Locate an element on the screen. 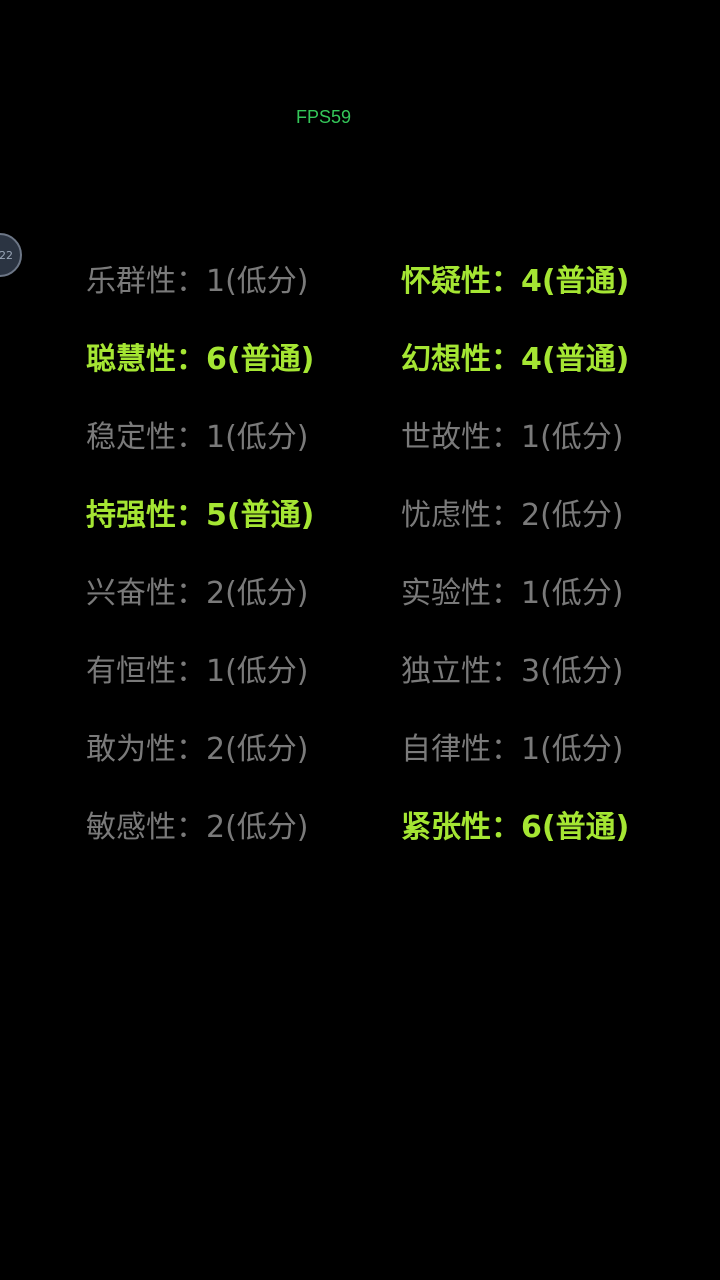 This screenshot has height=1280, width=720. trait-item: 持强性：5(普通) is located at coordinates (200, 516).